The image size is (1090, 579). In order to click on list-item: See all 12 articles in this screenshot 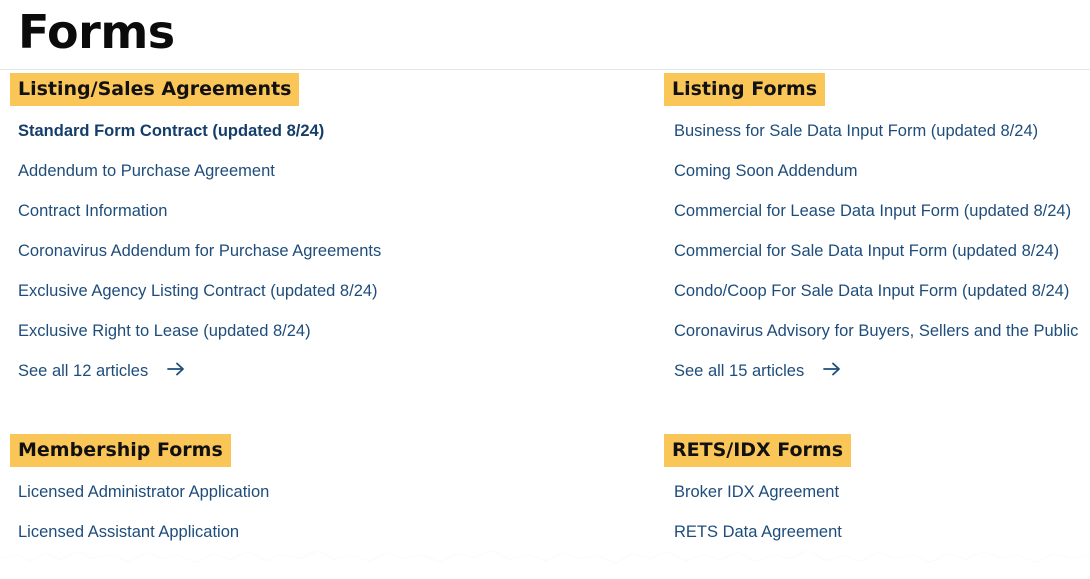, I will do `click(199, 366)`.